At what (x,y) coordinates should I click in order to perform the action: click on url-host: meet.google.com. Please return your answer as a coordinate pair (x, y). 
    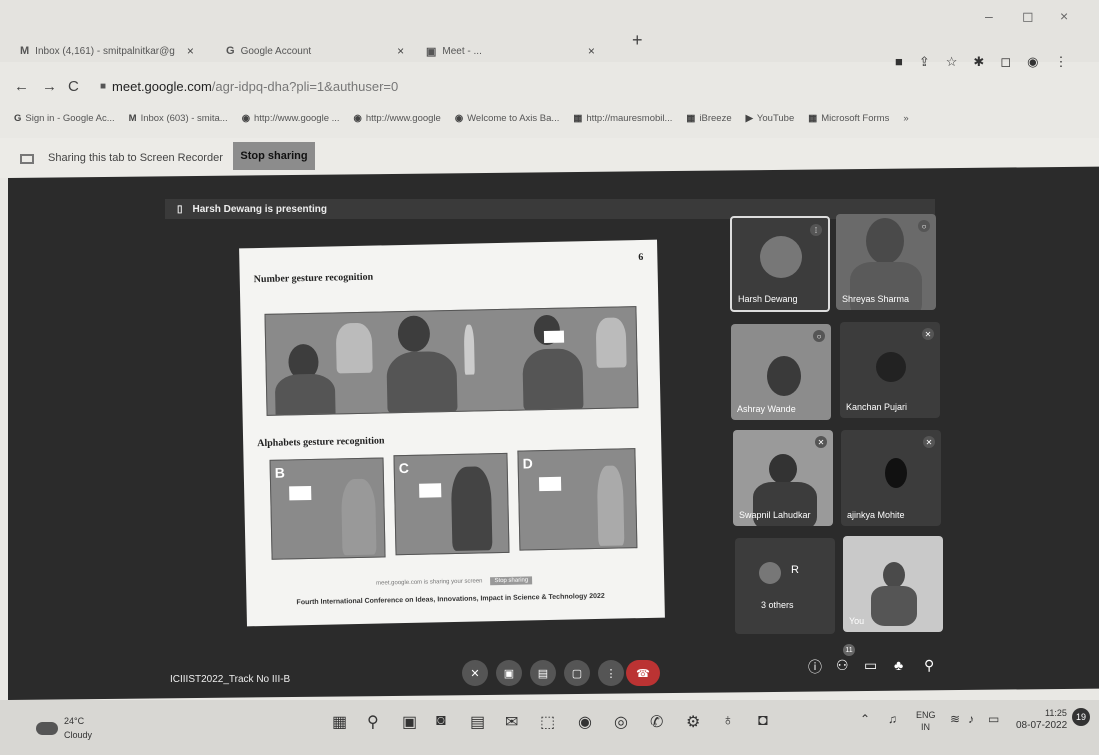
    Looking at the image, I should click on (162, 86).